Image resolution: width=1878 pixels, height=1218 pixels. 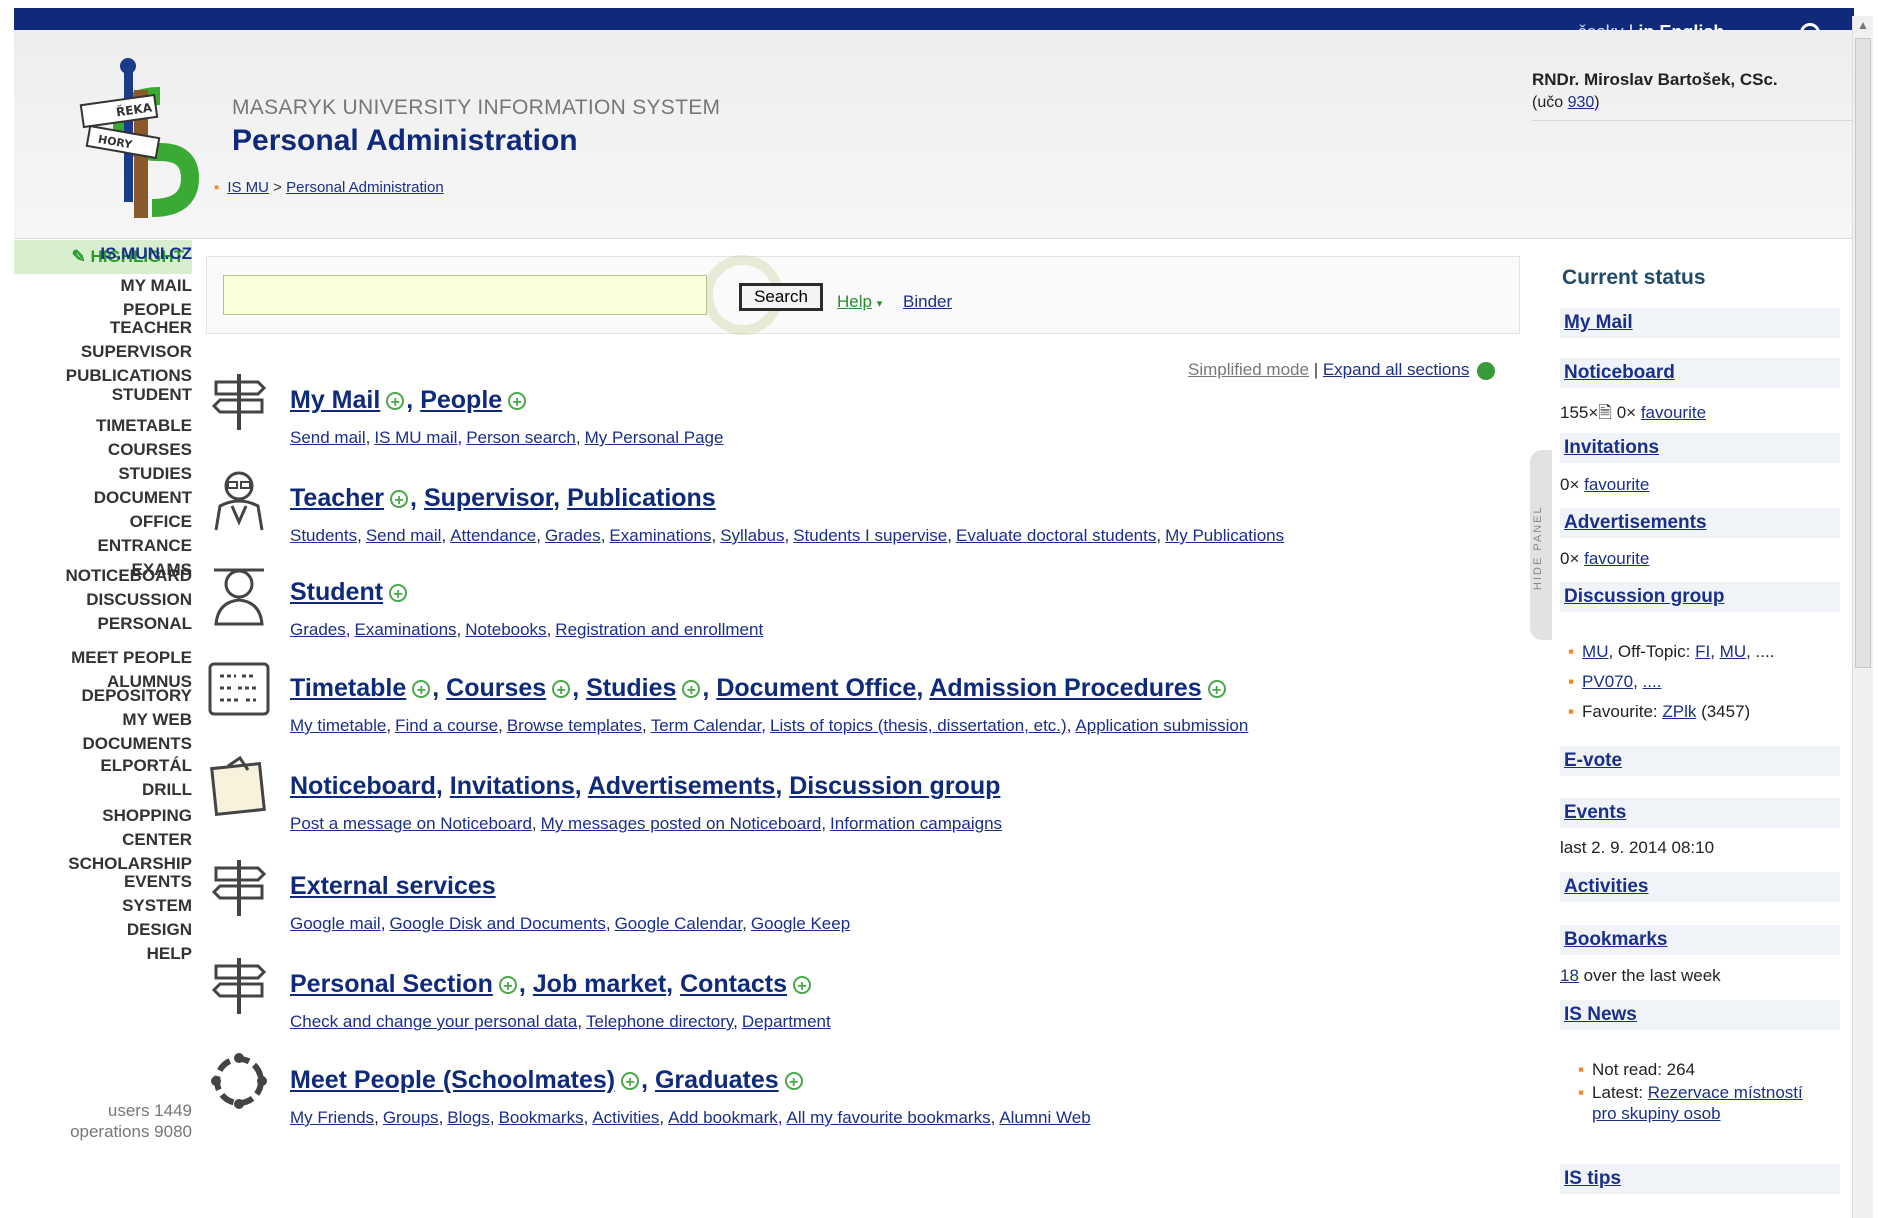 I want to click on section-quick-link: Evaluate doctoral students, so click(x=1056, y=535).